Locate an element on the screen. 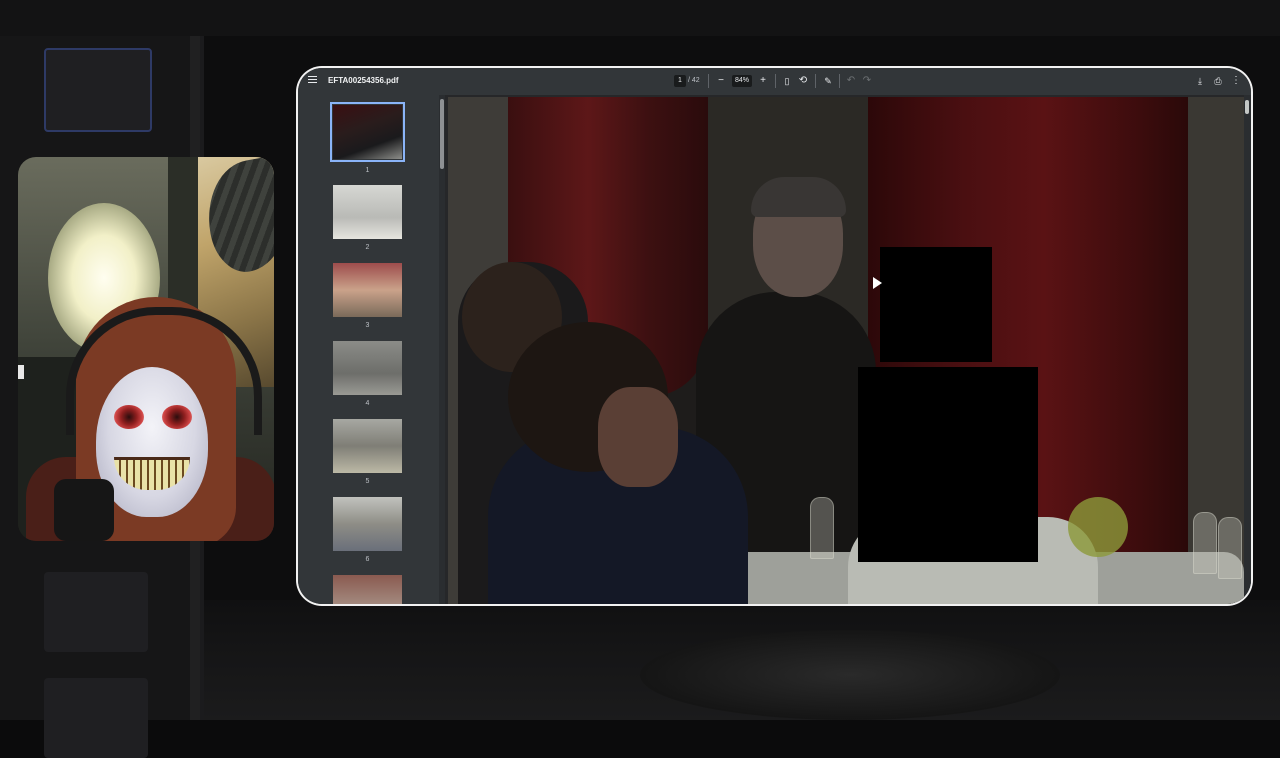 The width and height of the screenshot is (1280, 758). print-icon: ⎙ is located at coordinates (1218, 81).